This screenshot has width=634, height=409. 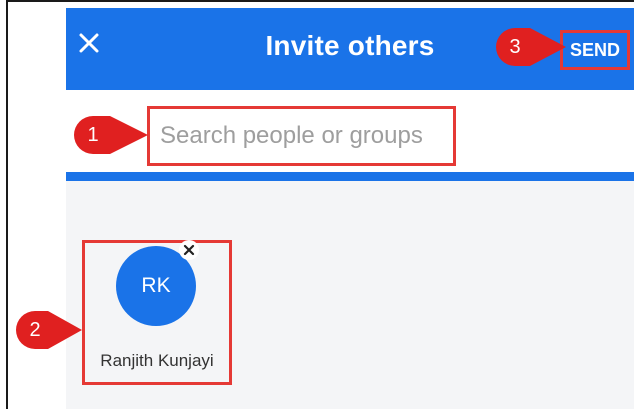 I want to click on callout-1: 1, so click(x=110, y=135).